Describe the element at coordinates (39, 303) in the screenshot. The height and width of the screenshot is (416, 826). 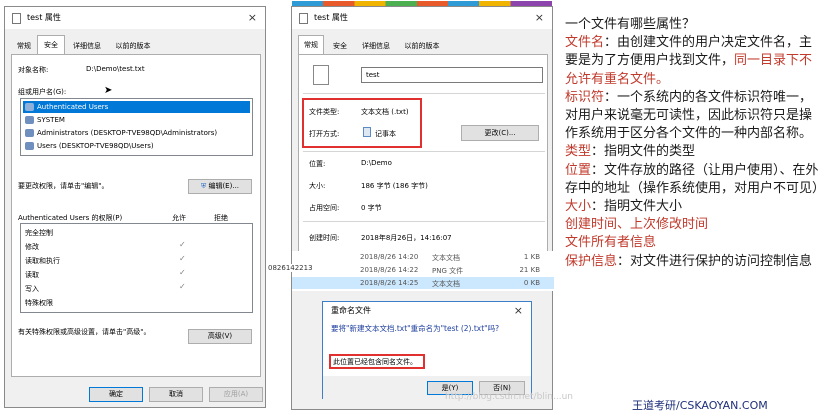
I see `permission-special: 特殊权限` at that location.